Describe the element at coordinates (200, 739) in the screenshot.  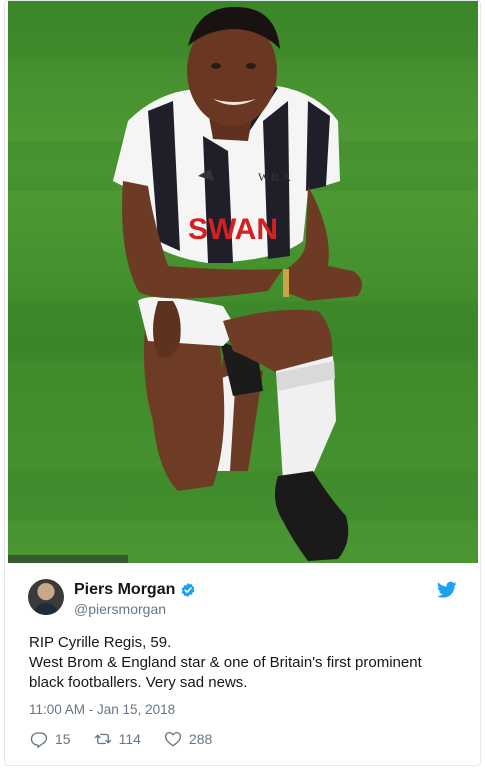
I see `like-count: 288` at that location.